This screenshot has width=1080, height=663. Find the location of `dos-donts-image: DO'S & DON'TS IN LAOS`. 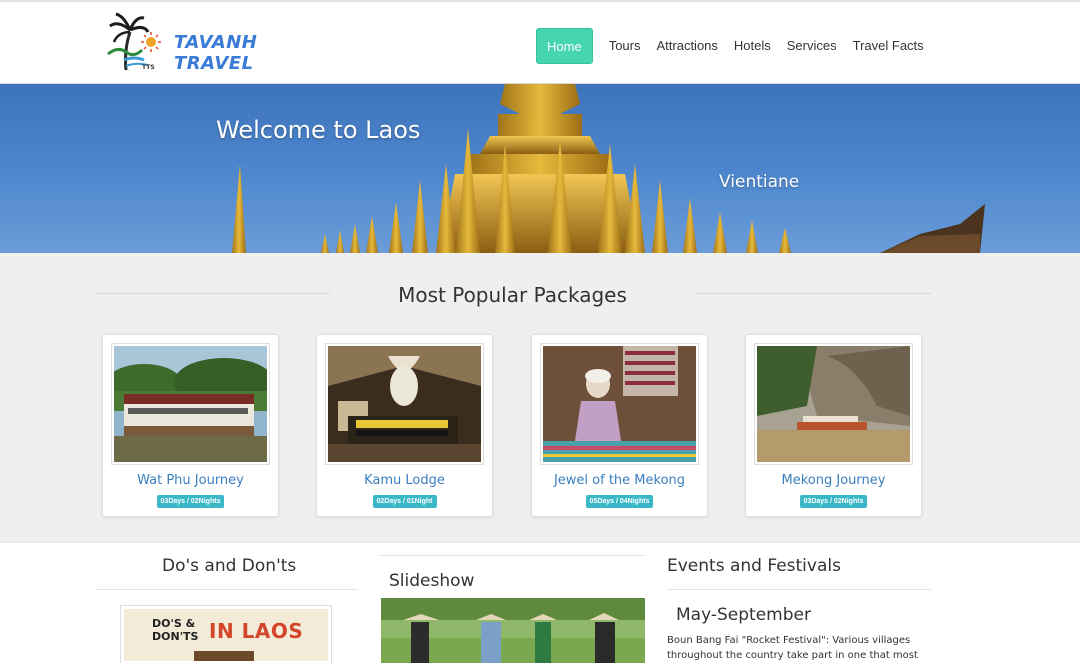

dos-donts-image: DO'S & DON'TS IN LAOS is located at coordinates (226, 634).